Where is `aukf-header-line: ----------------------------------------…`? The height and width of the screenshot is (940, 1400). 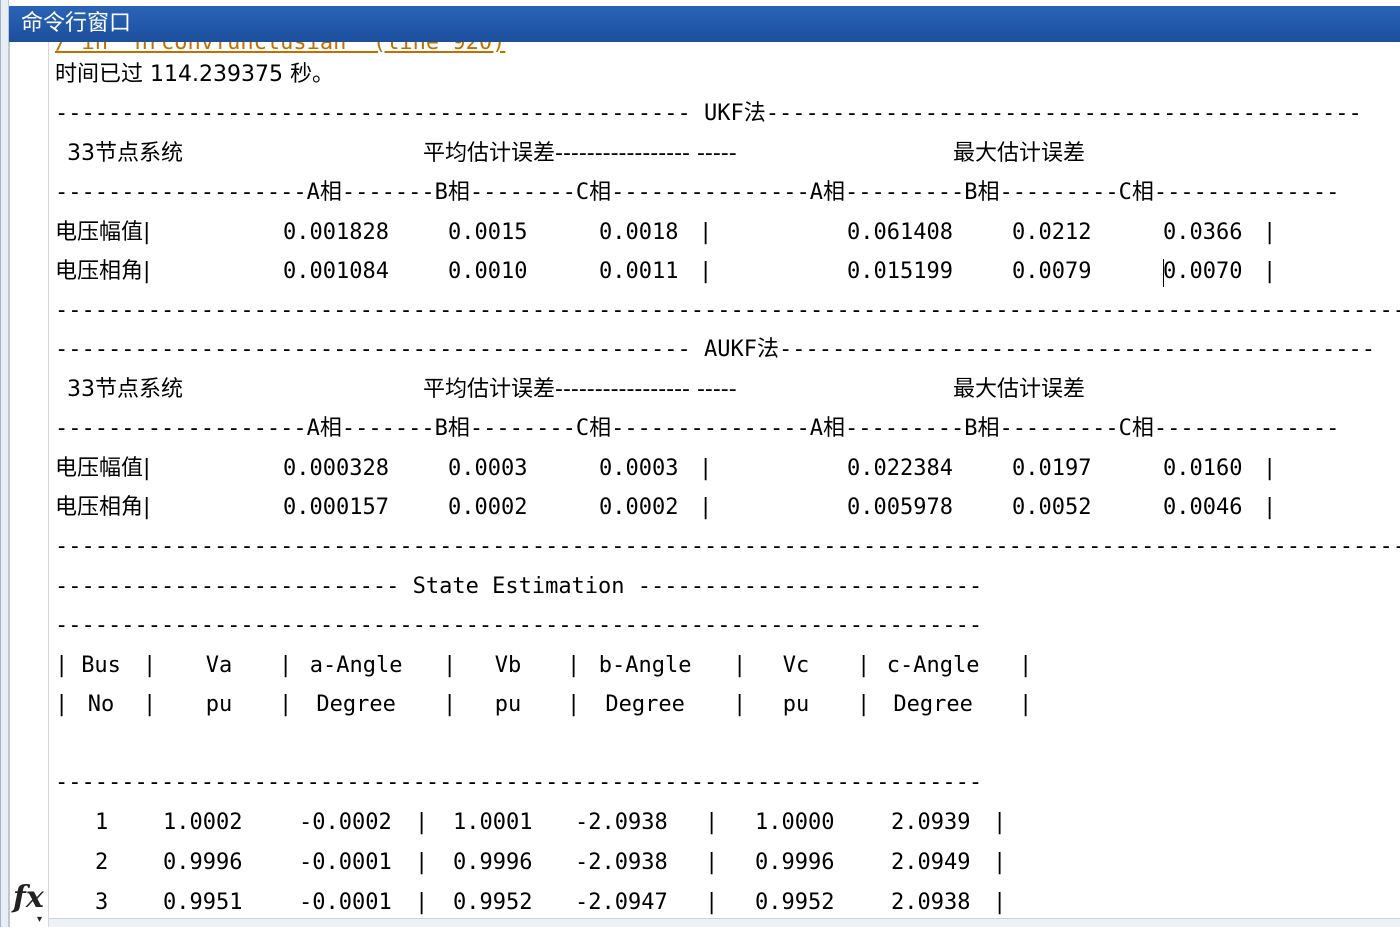 aukf-header-line: ----------------------------------------… is located at coordinates (715, 349).